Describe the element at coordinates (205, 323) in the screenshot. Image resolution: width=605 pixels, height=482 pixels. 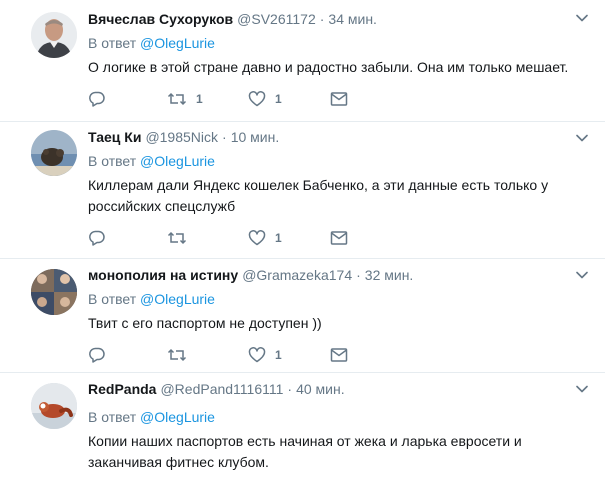
I see `tweet-text: Твит с его паспортом не доступен ))` at that location.